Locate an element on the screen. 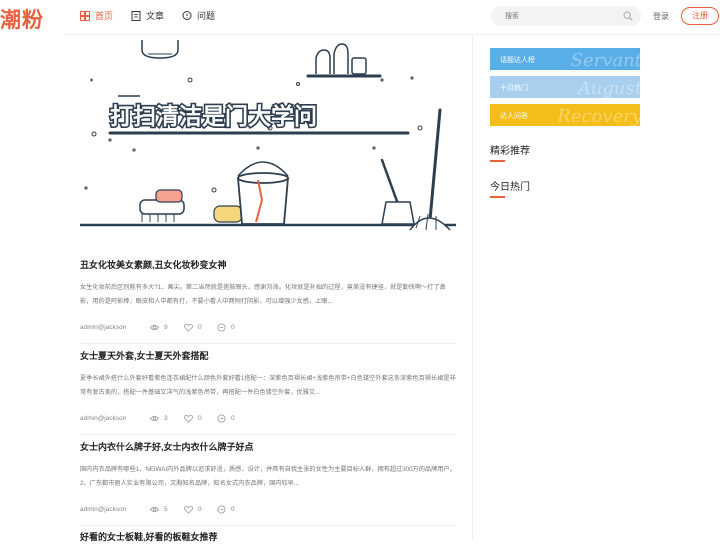 This screenshot has height=553, width=720. search-input is located at coordinates (560, 16).